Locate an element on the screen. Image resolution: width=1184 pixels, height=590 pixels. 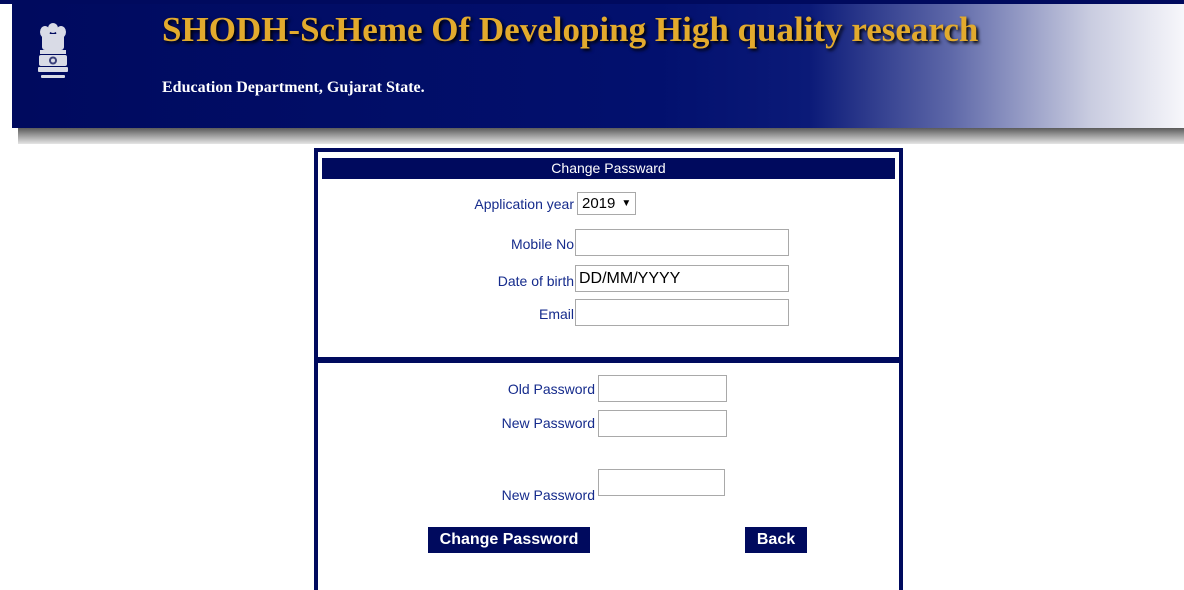
back-button: Back is located at coordinates (776, 540).